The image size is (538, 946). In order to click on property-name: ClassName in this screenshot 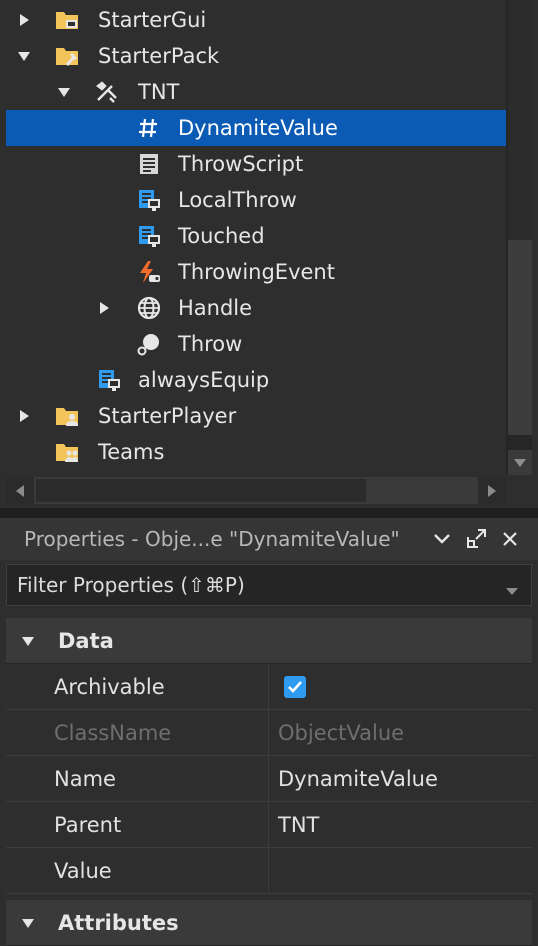, I will do `click(113, 733)`.